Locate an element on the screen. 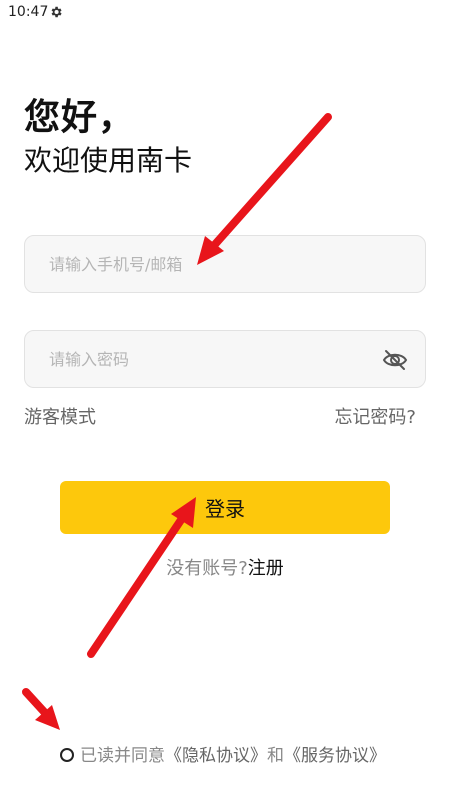  agreement-conjunction: 和 is located at coordinates (275, 756).